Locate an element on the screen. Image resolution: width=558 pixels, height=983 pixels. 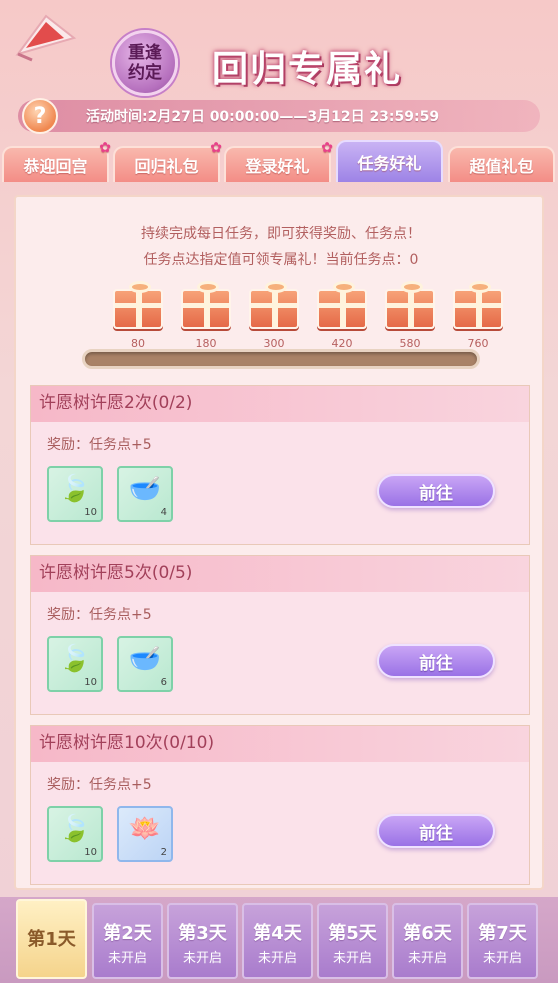
day-label: 第7天 is located at coordinates (502, 933).